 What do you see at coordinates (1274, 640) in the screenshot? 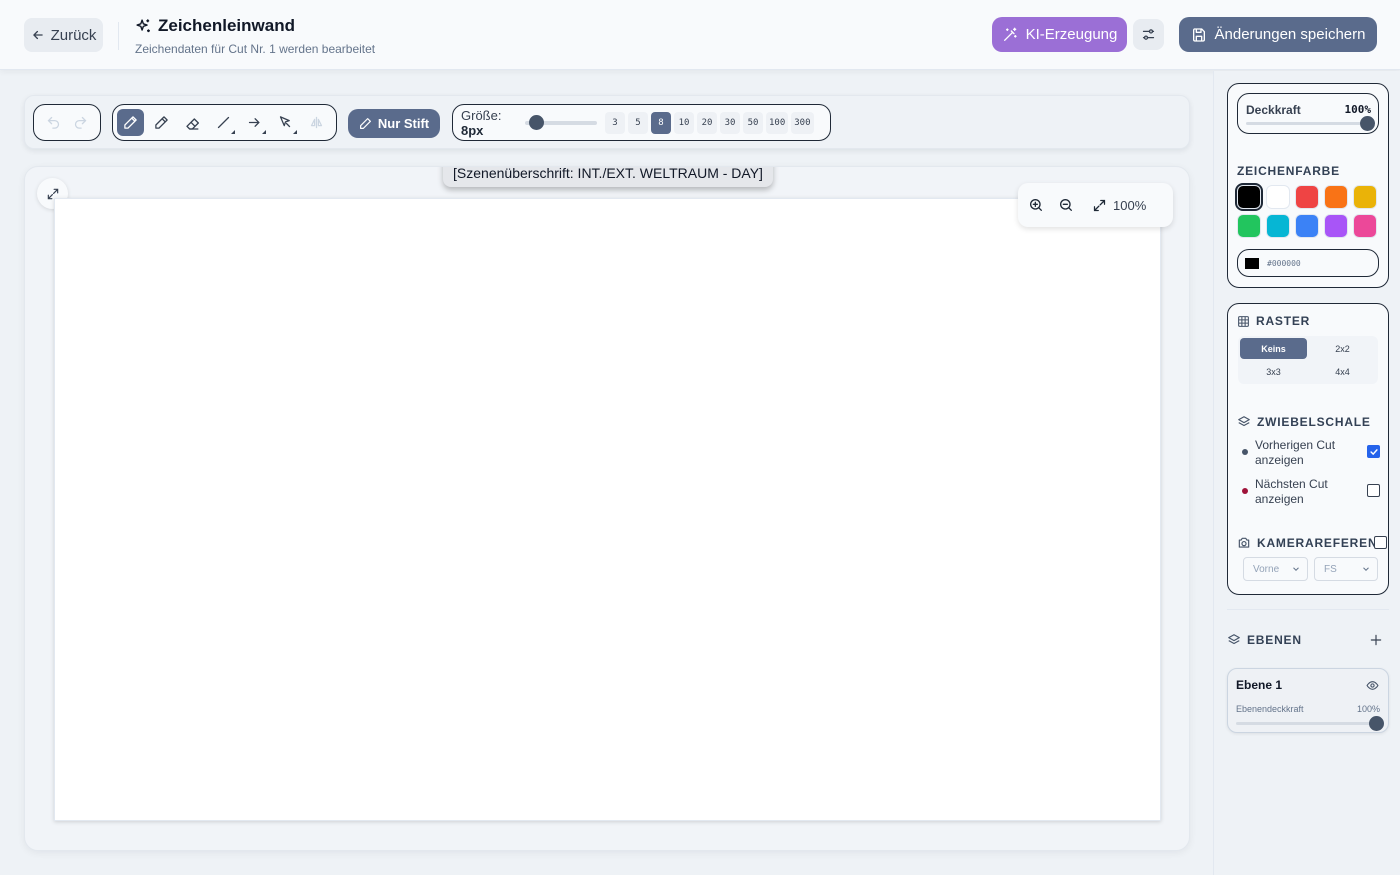
I see `layers-title-text: EBENEN` at bounding box center [1274, 640].